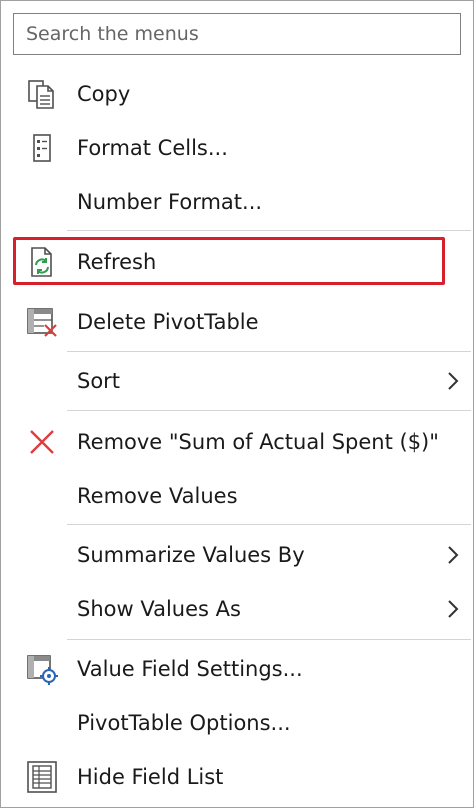  Describe the element at coordinates (168, 322) in the screenshot. I see `menu-item-label: Delete PivotTable` at that location.